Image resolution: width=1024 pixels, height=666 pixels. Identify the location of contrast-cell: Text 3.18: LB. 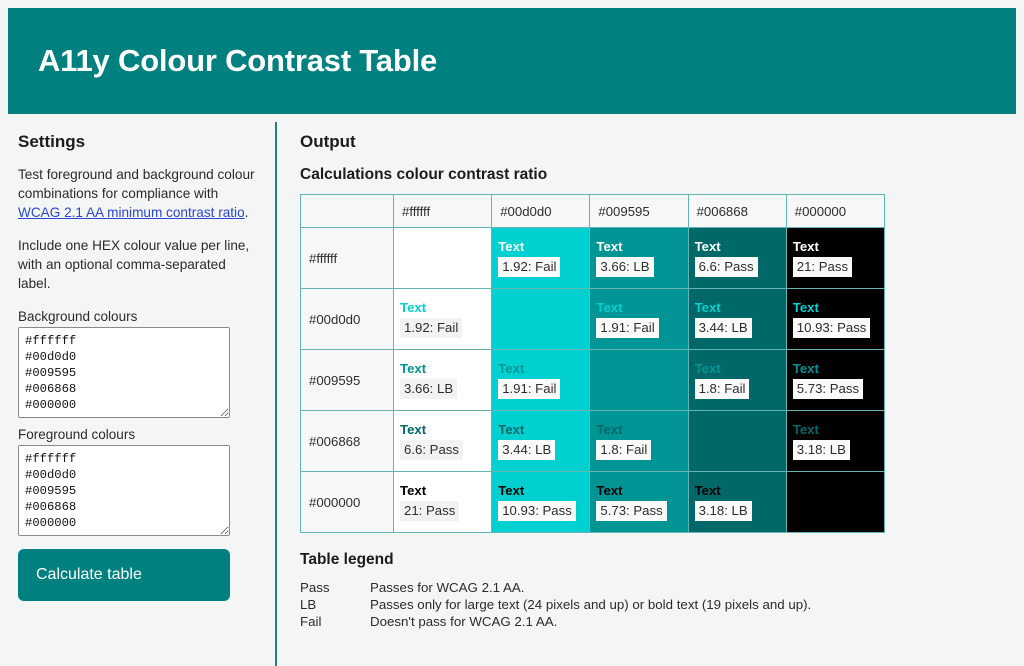
(835, 441).